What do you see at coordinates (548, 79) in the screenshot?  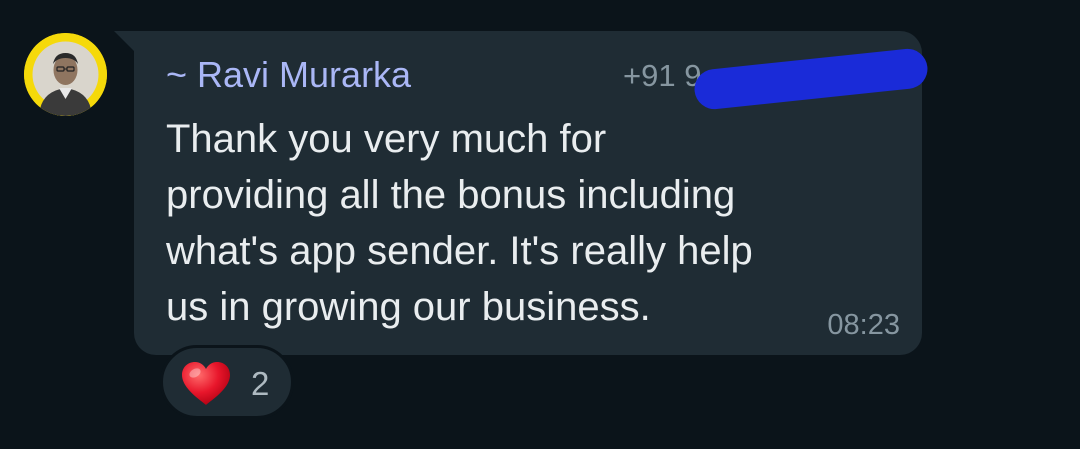 I see `sender-line: ~ Ravi Murarka +91 9` at bounding box center [548, 79].